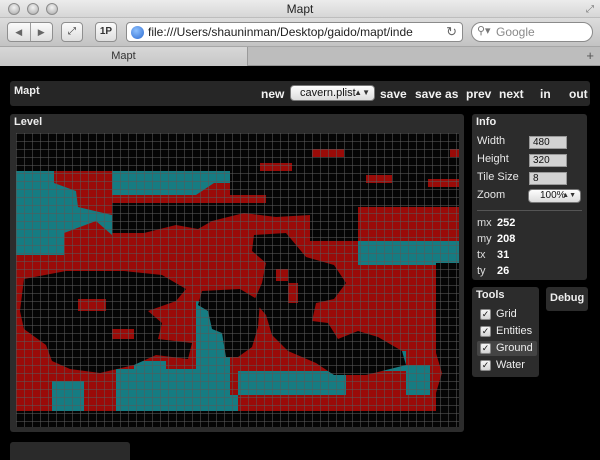 The height and width of the screenshot is (460, 600). Describe the element at coordinates (451, 32) in the screenshot. I see `reload-icon: ↻` at that location.